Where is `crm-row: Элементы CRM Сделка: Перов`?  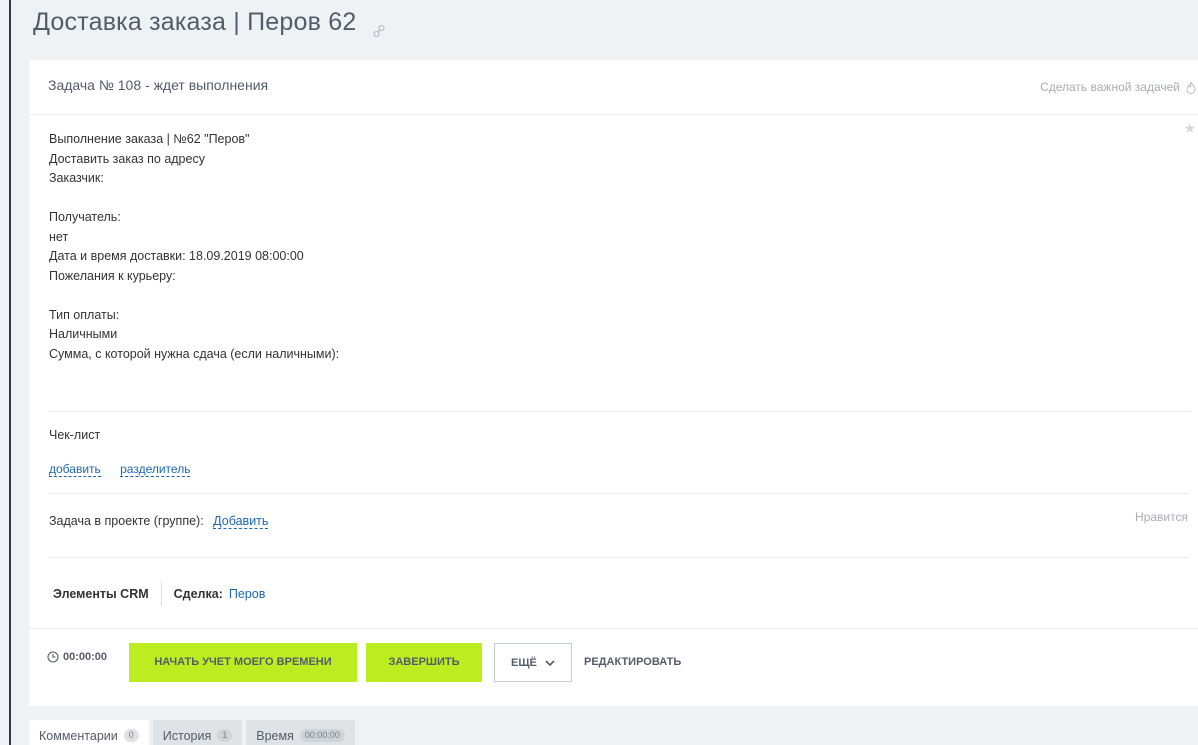
crm-row: Элементы CRM Сделка: Перов is located at coordinates (159, 594).